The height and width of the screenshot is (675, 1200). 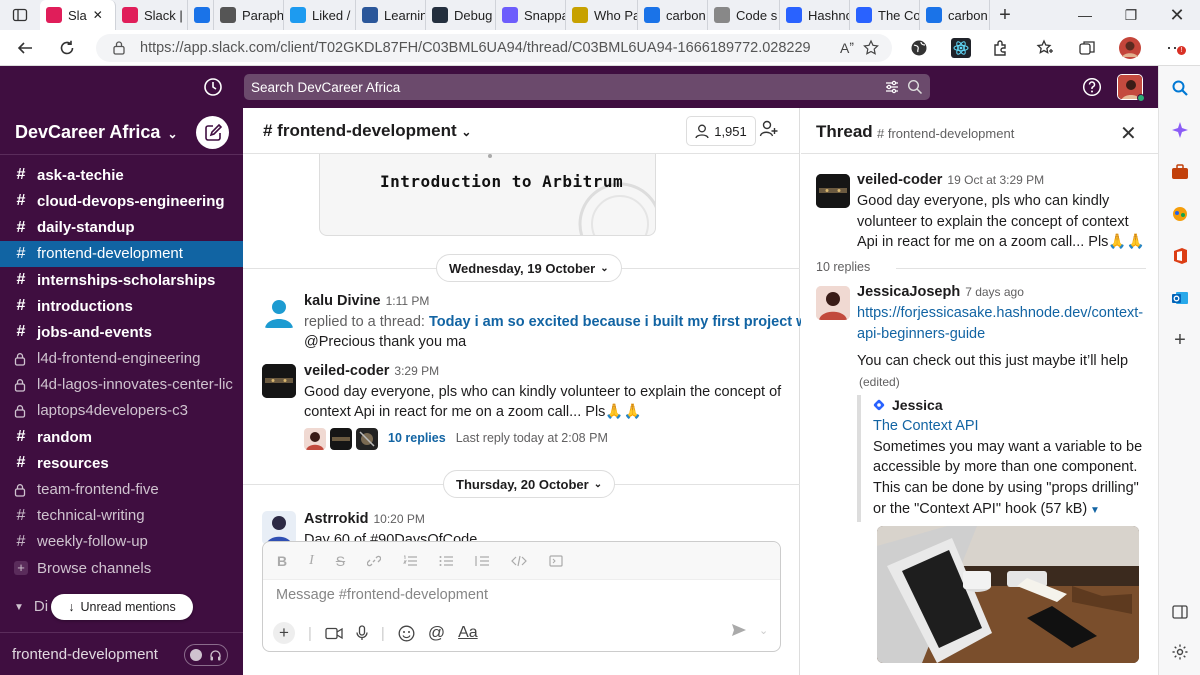 What do you see at coordinates (121, 175) in the screenshot?
I see `sidebar-channel-ask-a-techie: # ask-a-techie` at bounding box center [121, 175].